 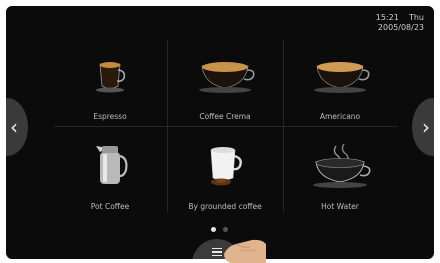 I want to click on pointing-hand-icon, so click(x=245, y=251).